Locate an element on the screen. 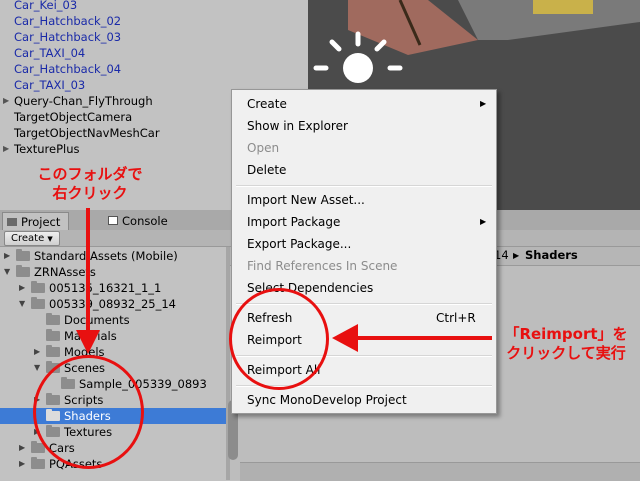 The height and width of the screenshot is (481, 640). tab-project: Project is located at coordinates (36, 221).